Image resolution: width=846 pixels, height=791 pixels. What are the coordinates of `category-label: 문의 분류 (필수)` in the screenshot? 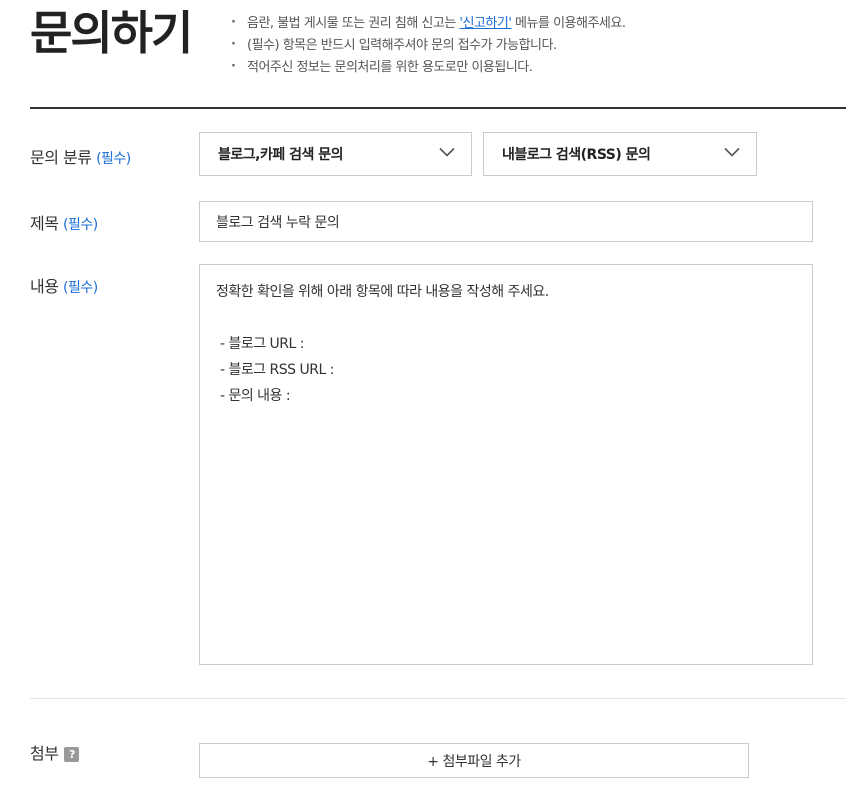 It's located at (80, 157).